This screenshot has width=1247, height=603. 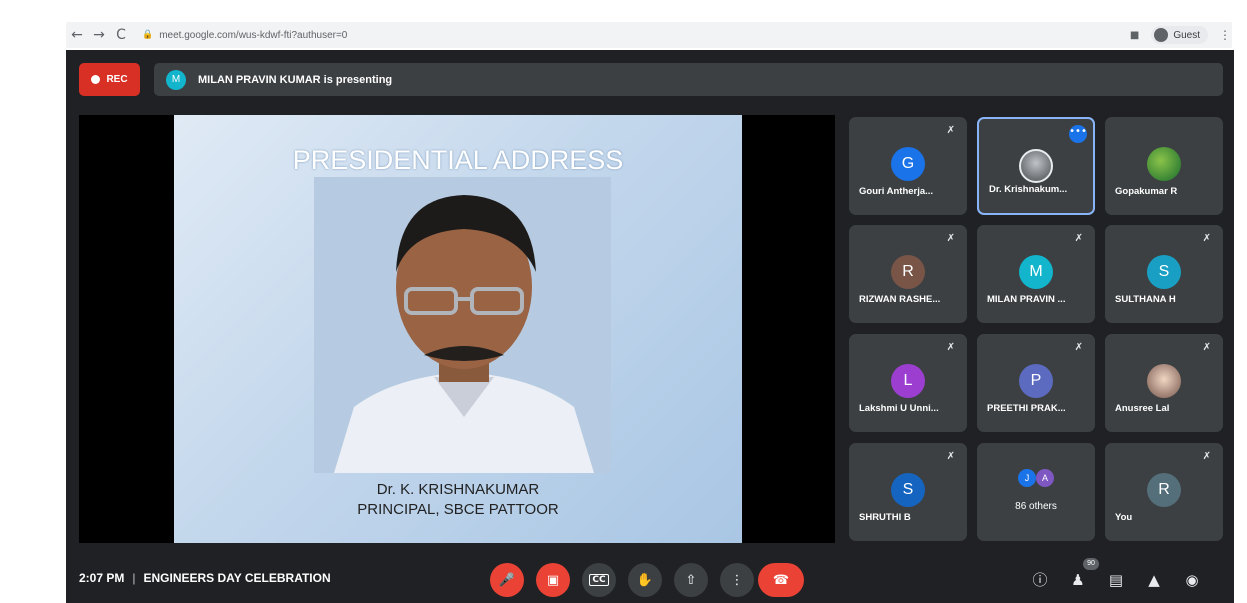 I want to click on slide-speaker-role: PRINCIPAL, SBCE PATTOOR, so click(x=458, y=509).